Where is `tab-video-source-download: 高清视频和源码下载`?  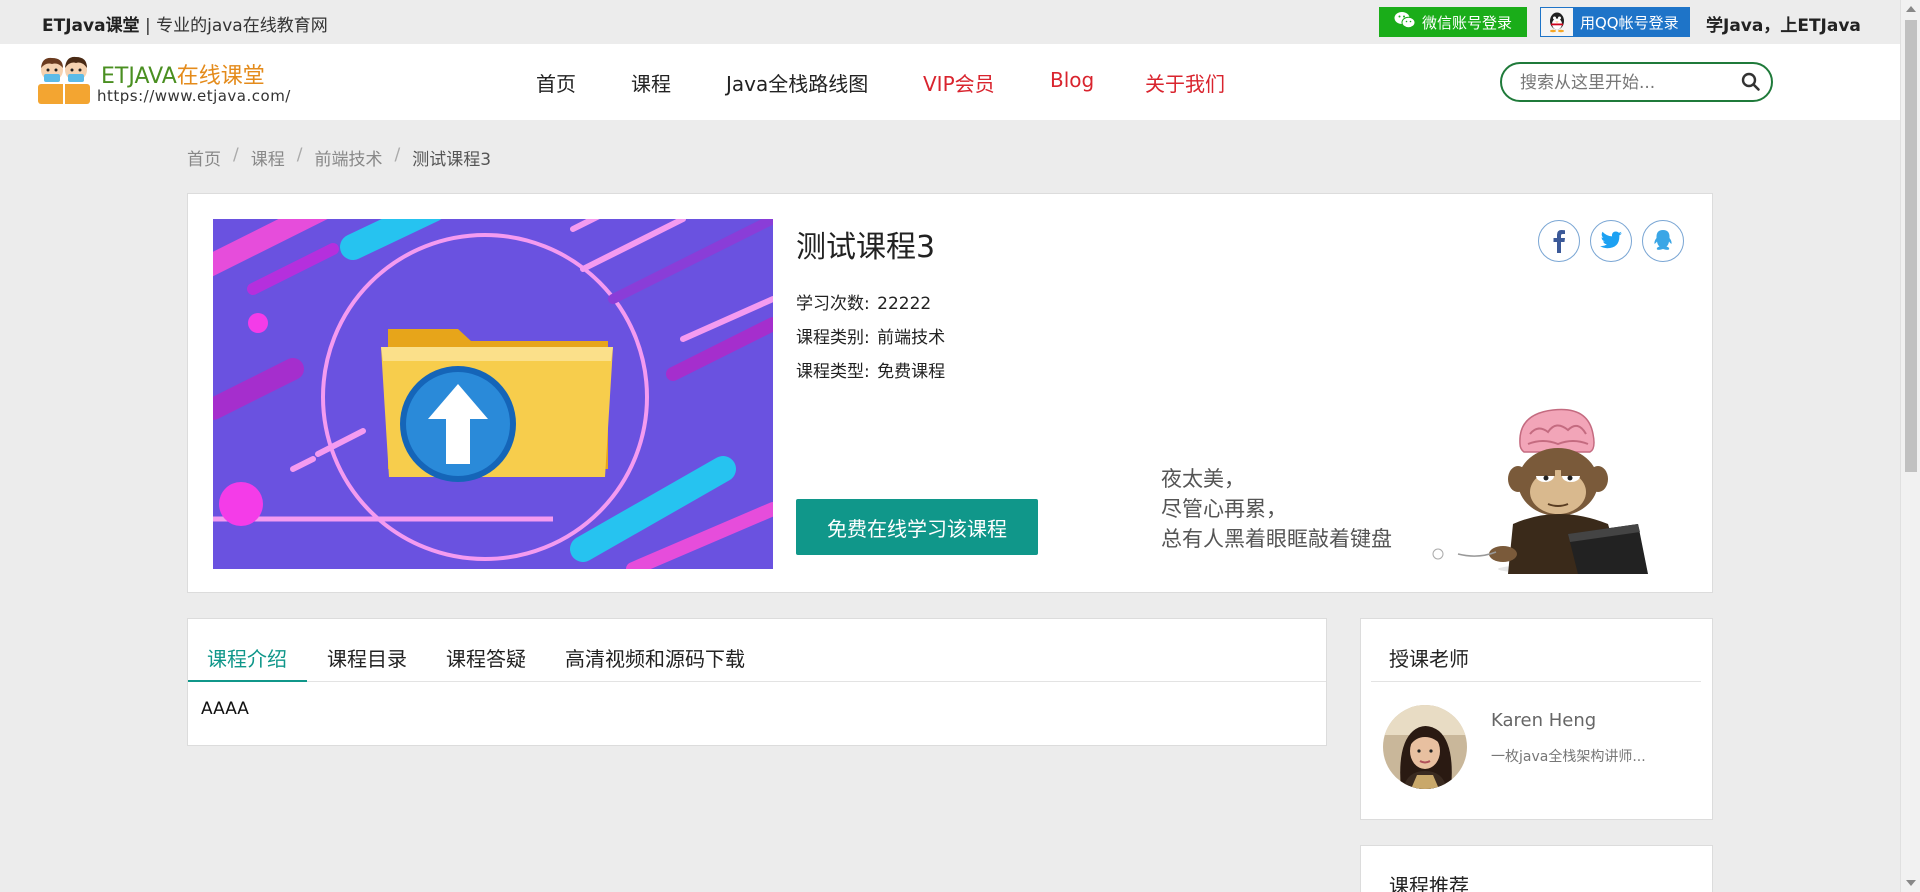 tab-video-source-download: 高清视频和源码下载 is located at coordinates (655, 657).